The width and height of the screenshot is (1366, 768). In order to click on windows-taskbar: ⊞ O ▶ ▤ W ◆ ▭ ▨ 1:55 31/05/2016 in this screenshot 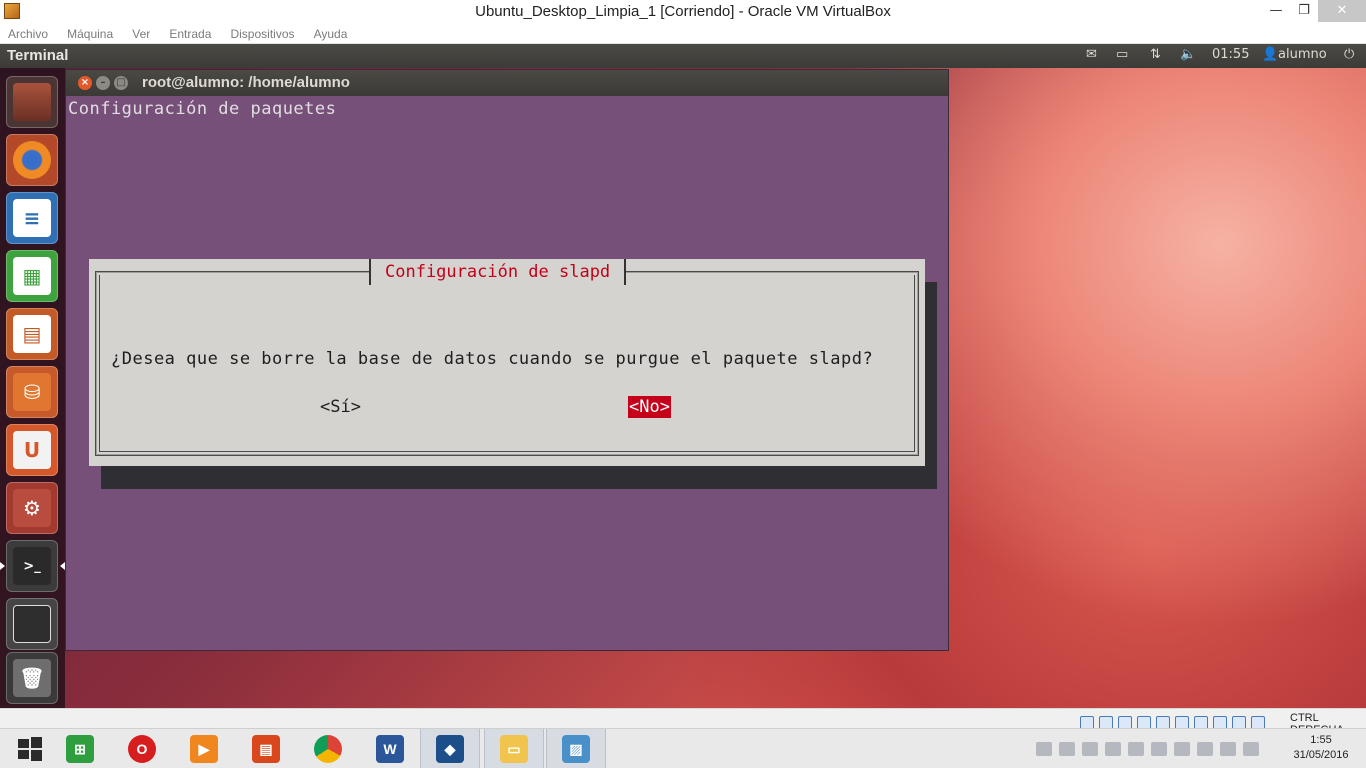, I will do `click(683, 748)`.